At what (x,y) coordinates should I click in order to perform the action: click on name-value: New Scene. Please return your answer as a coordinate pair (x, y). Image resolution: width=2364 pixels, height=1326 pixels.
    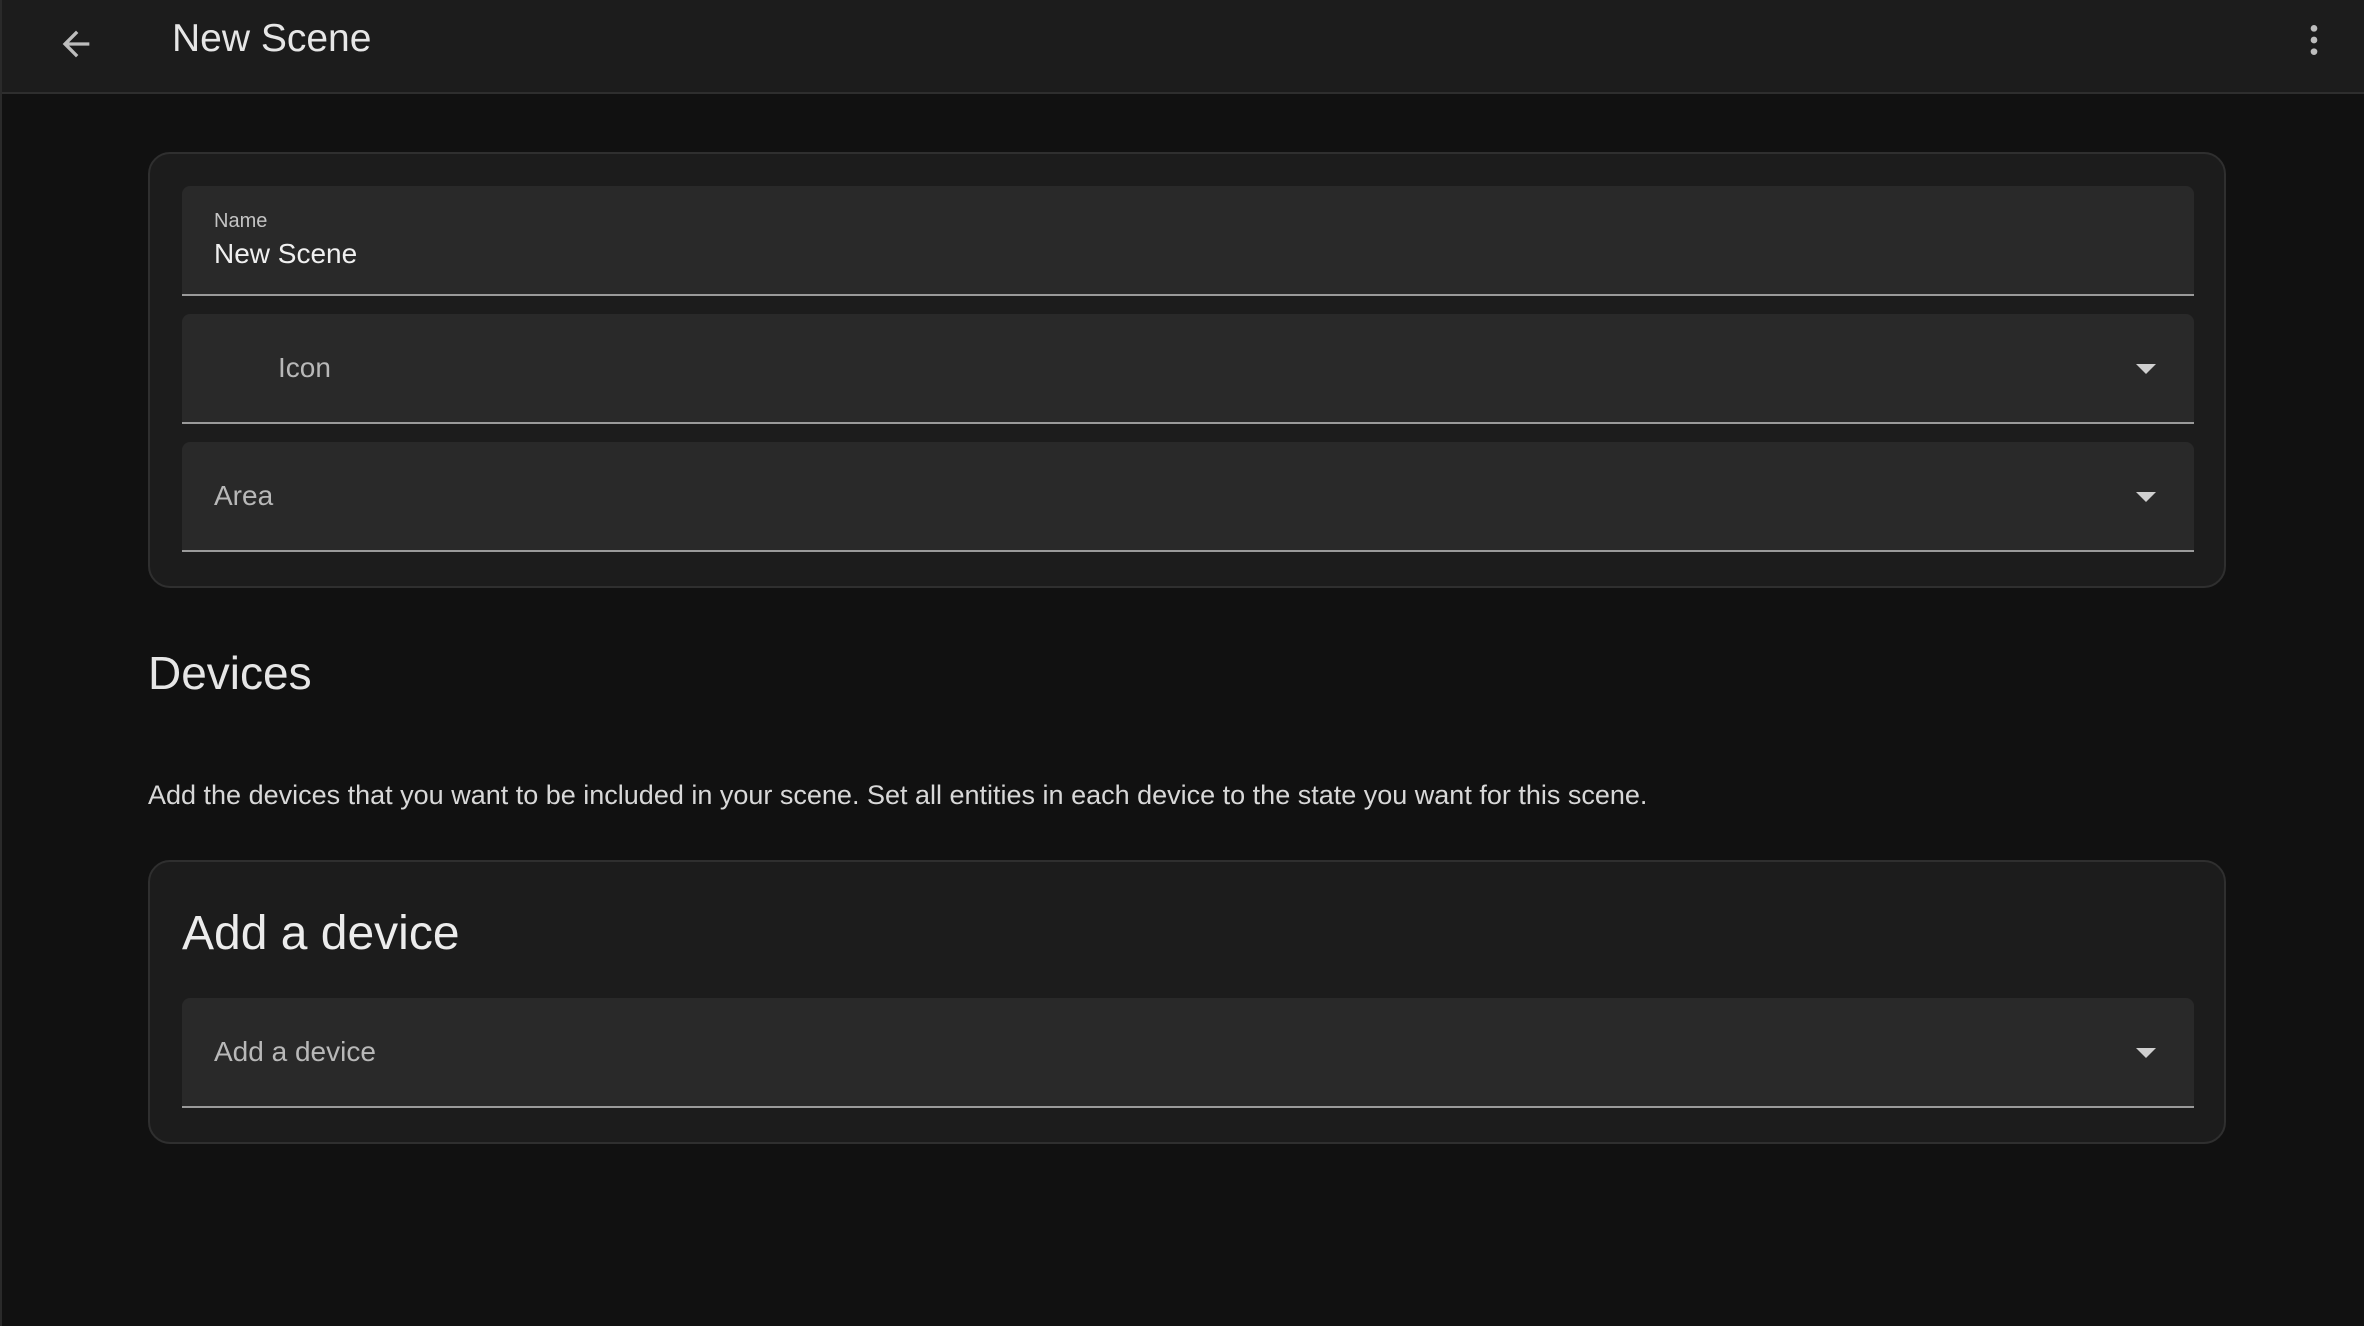
    Looking at the image, I should click on (285, 254).